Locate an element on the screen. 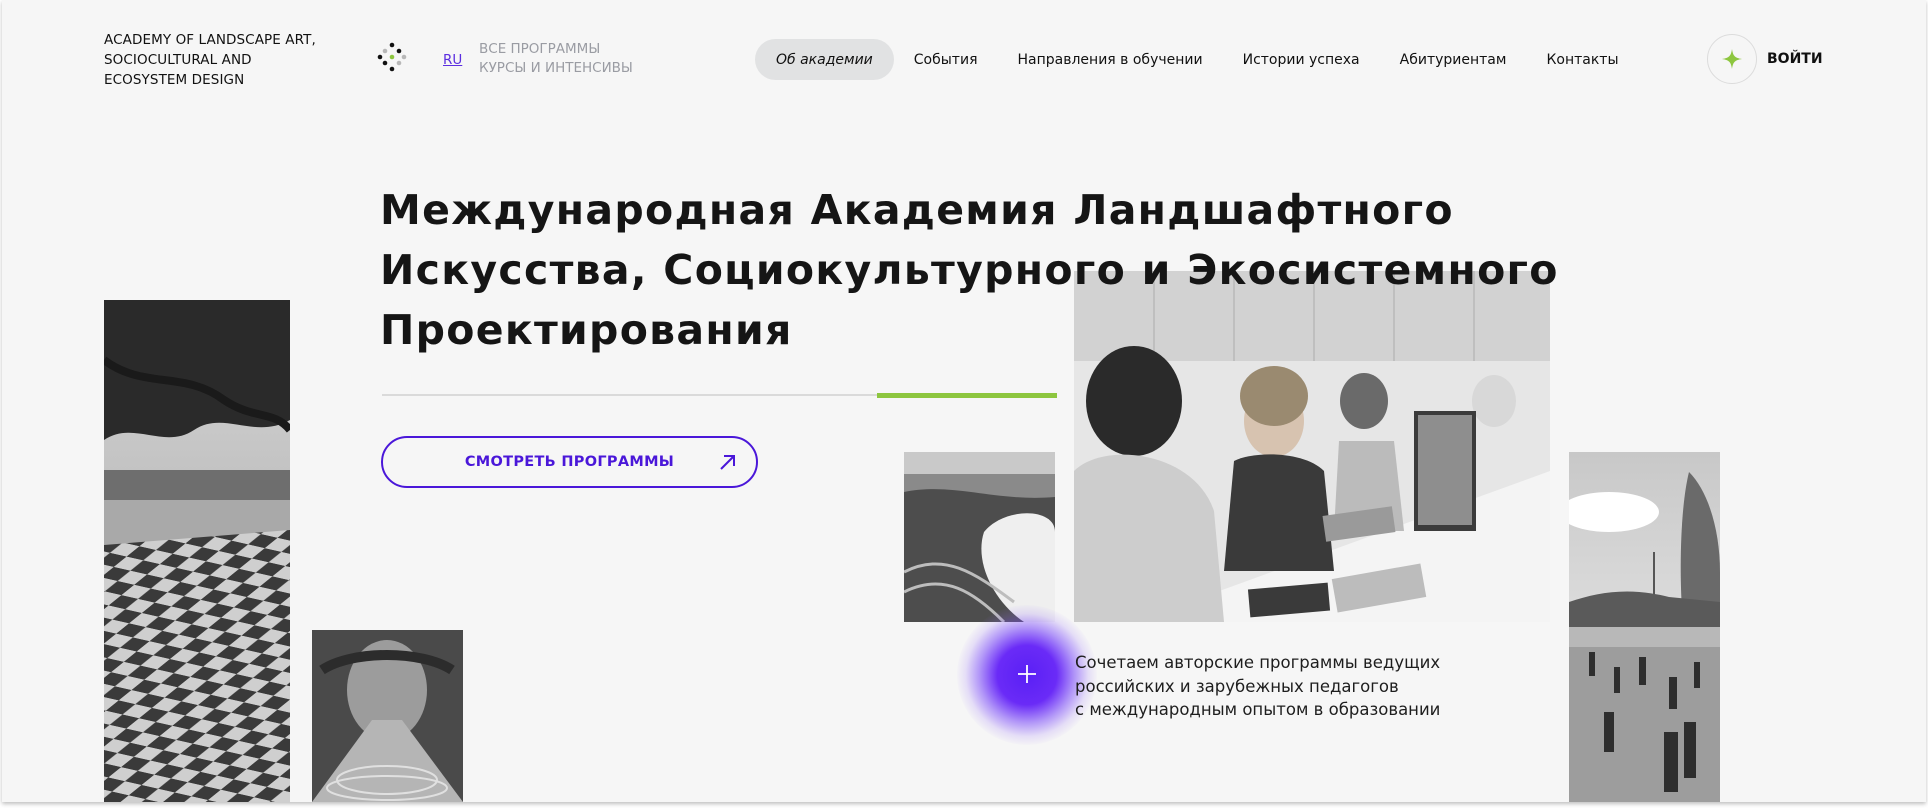  photo-landscape-curves is located at coordinates (979, 537).